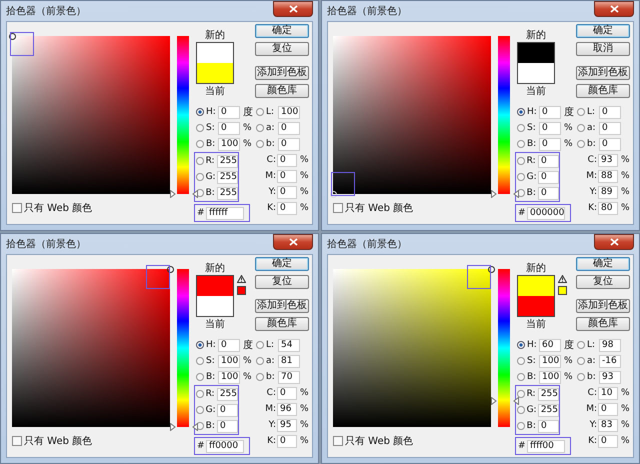 Image resolution: width=640 pixels, height=464 pixels. I want to click on dialog-button: 取消, so click(603, 49).